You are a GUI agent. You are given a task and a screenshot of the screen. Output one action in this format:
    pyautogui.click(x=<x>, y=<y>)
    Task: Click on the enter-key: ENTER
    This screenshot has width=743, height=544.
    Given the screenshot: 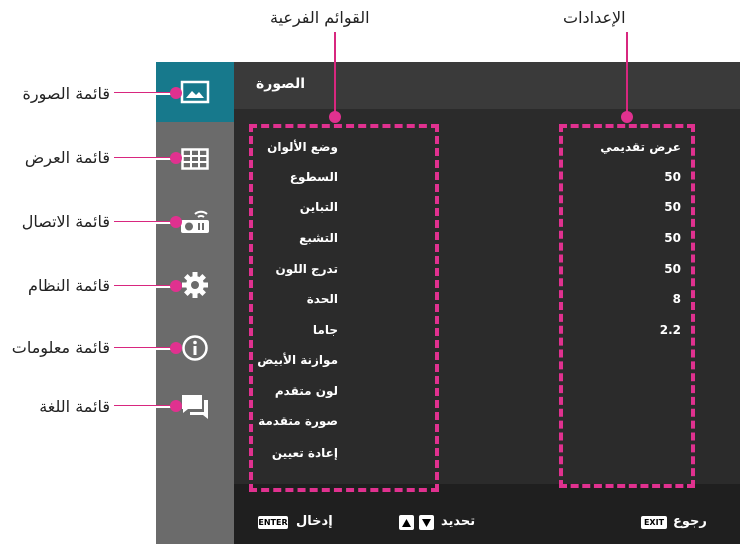 What is the action you would take?
    pyautogui.click(x=273, y=522)
    